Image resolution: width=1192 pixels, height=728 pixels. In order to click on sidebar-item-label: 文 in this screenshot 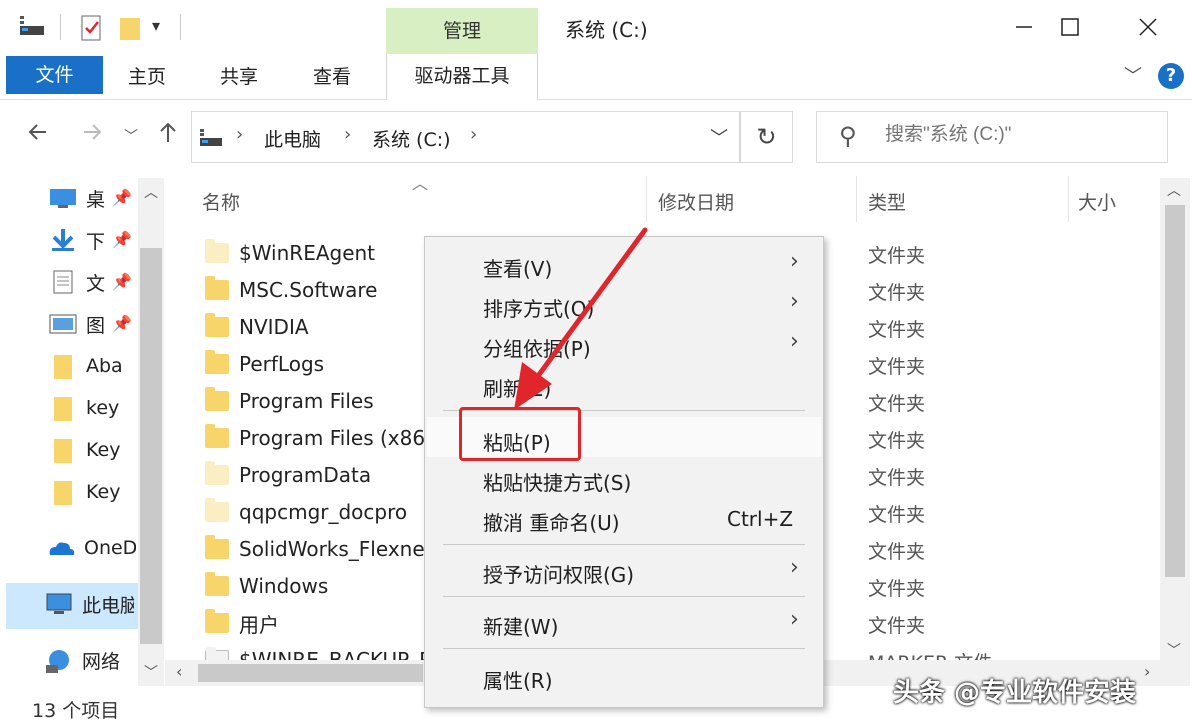, I will do `click(96, 283)`.